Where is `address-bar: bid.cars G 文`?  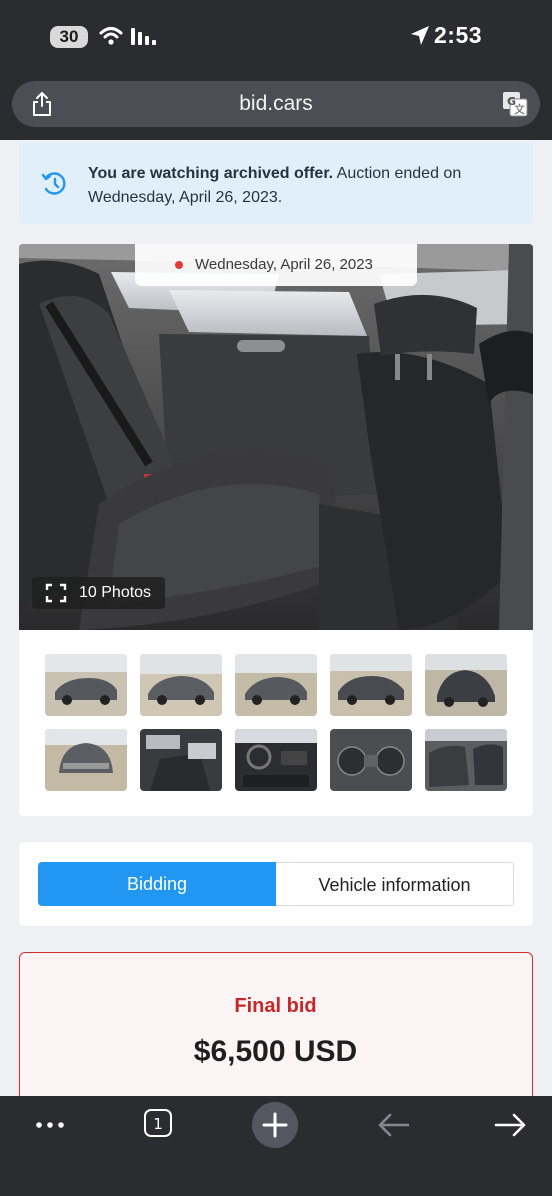
address-bar: bid.cars G 文 is located at coordinates (276, 104).